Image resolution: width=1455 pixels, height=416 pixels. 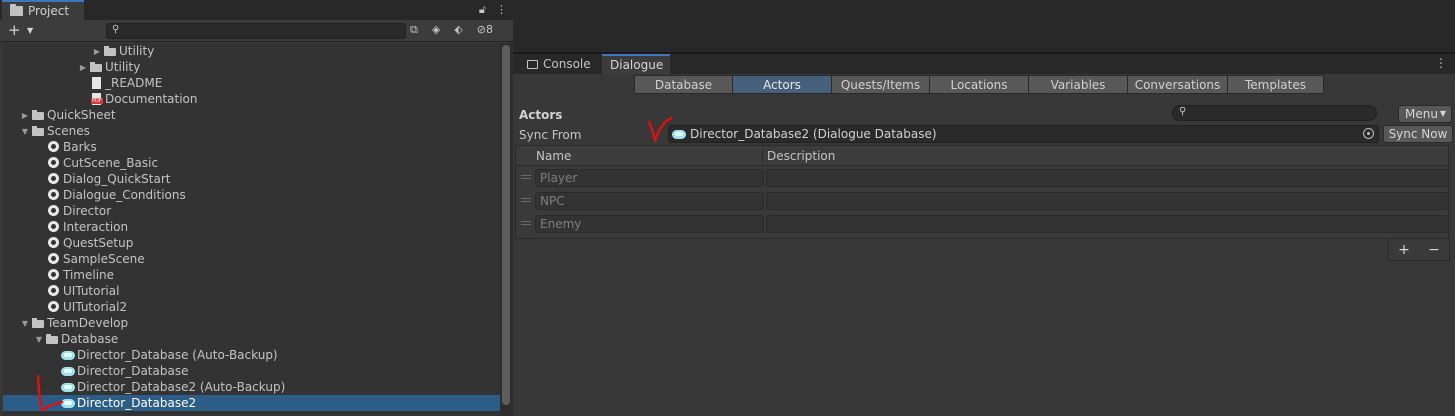 What do you see at coordinates (880, 84) in the screenshot?
I see `tab-quests-items: Quests/Items` at bounding box center [880, 84].